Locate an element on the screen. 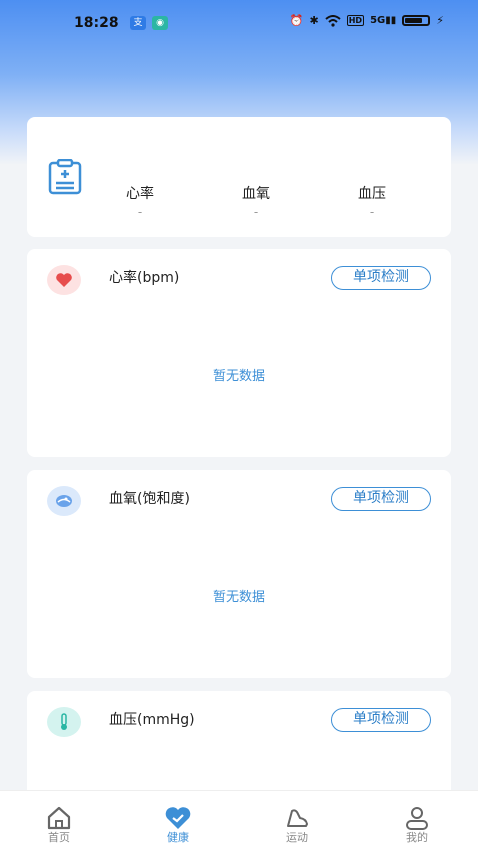  home-icon is located at coordinates (59, 818).